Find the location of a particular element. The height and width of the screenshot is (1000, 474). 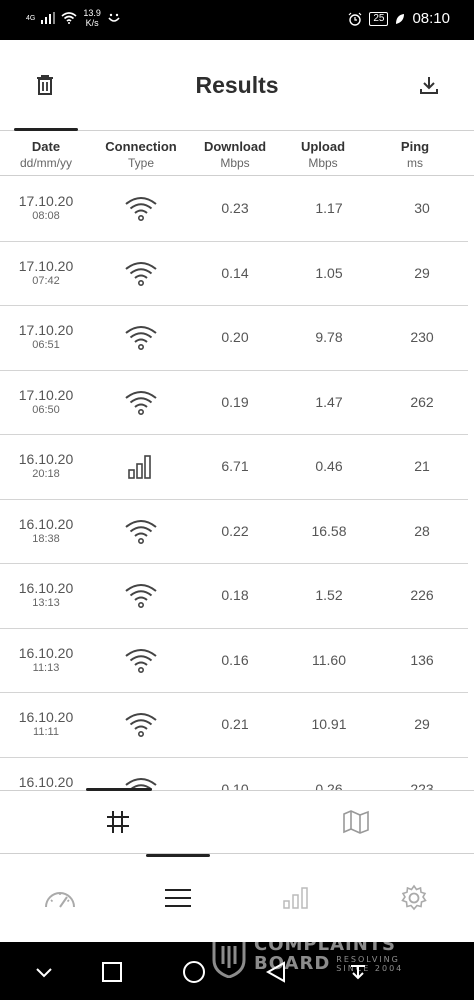

download-value: 0.14 is located at coordinates (235, 272).